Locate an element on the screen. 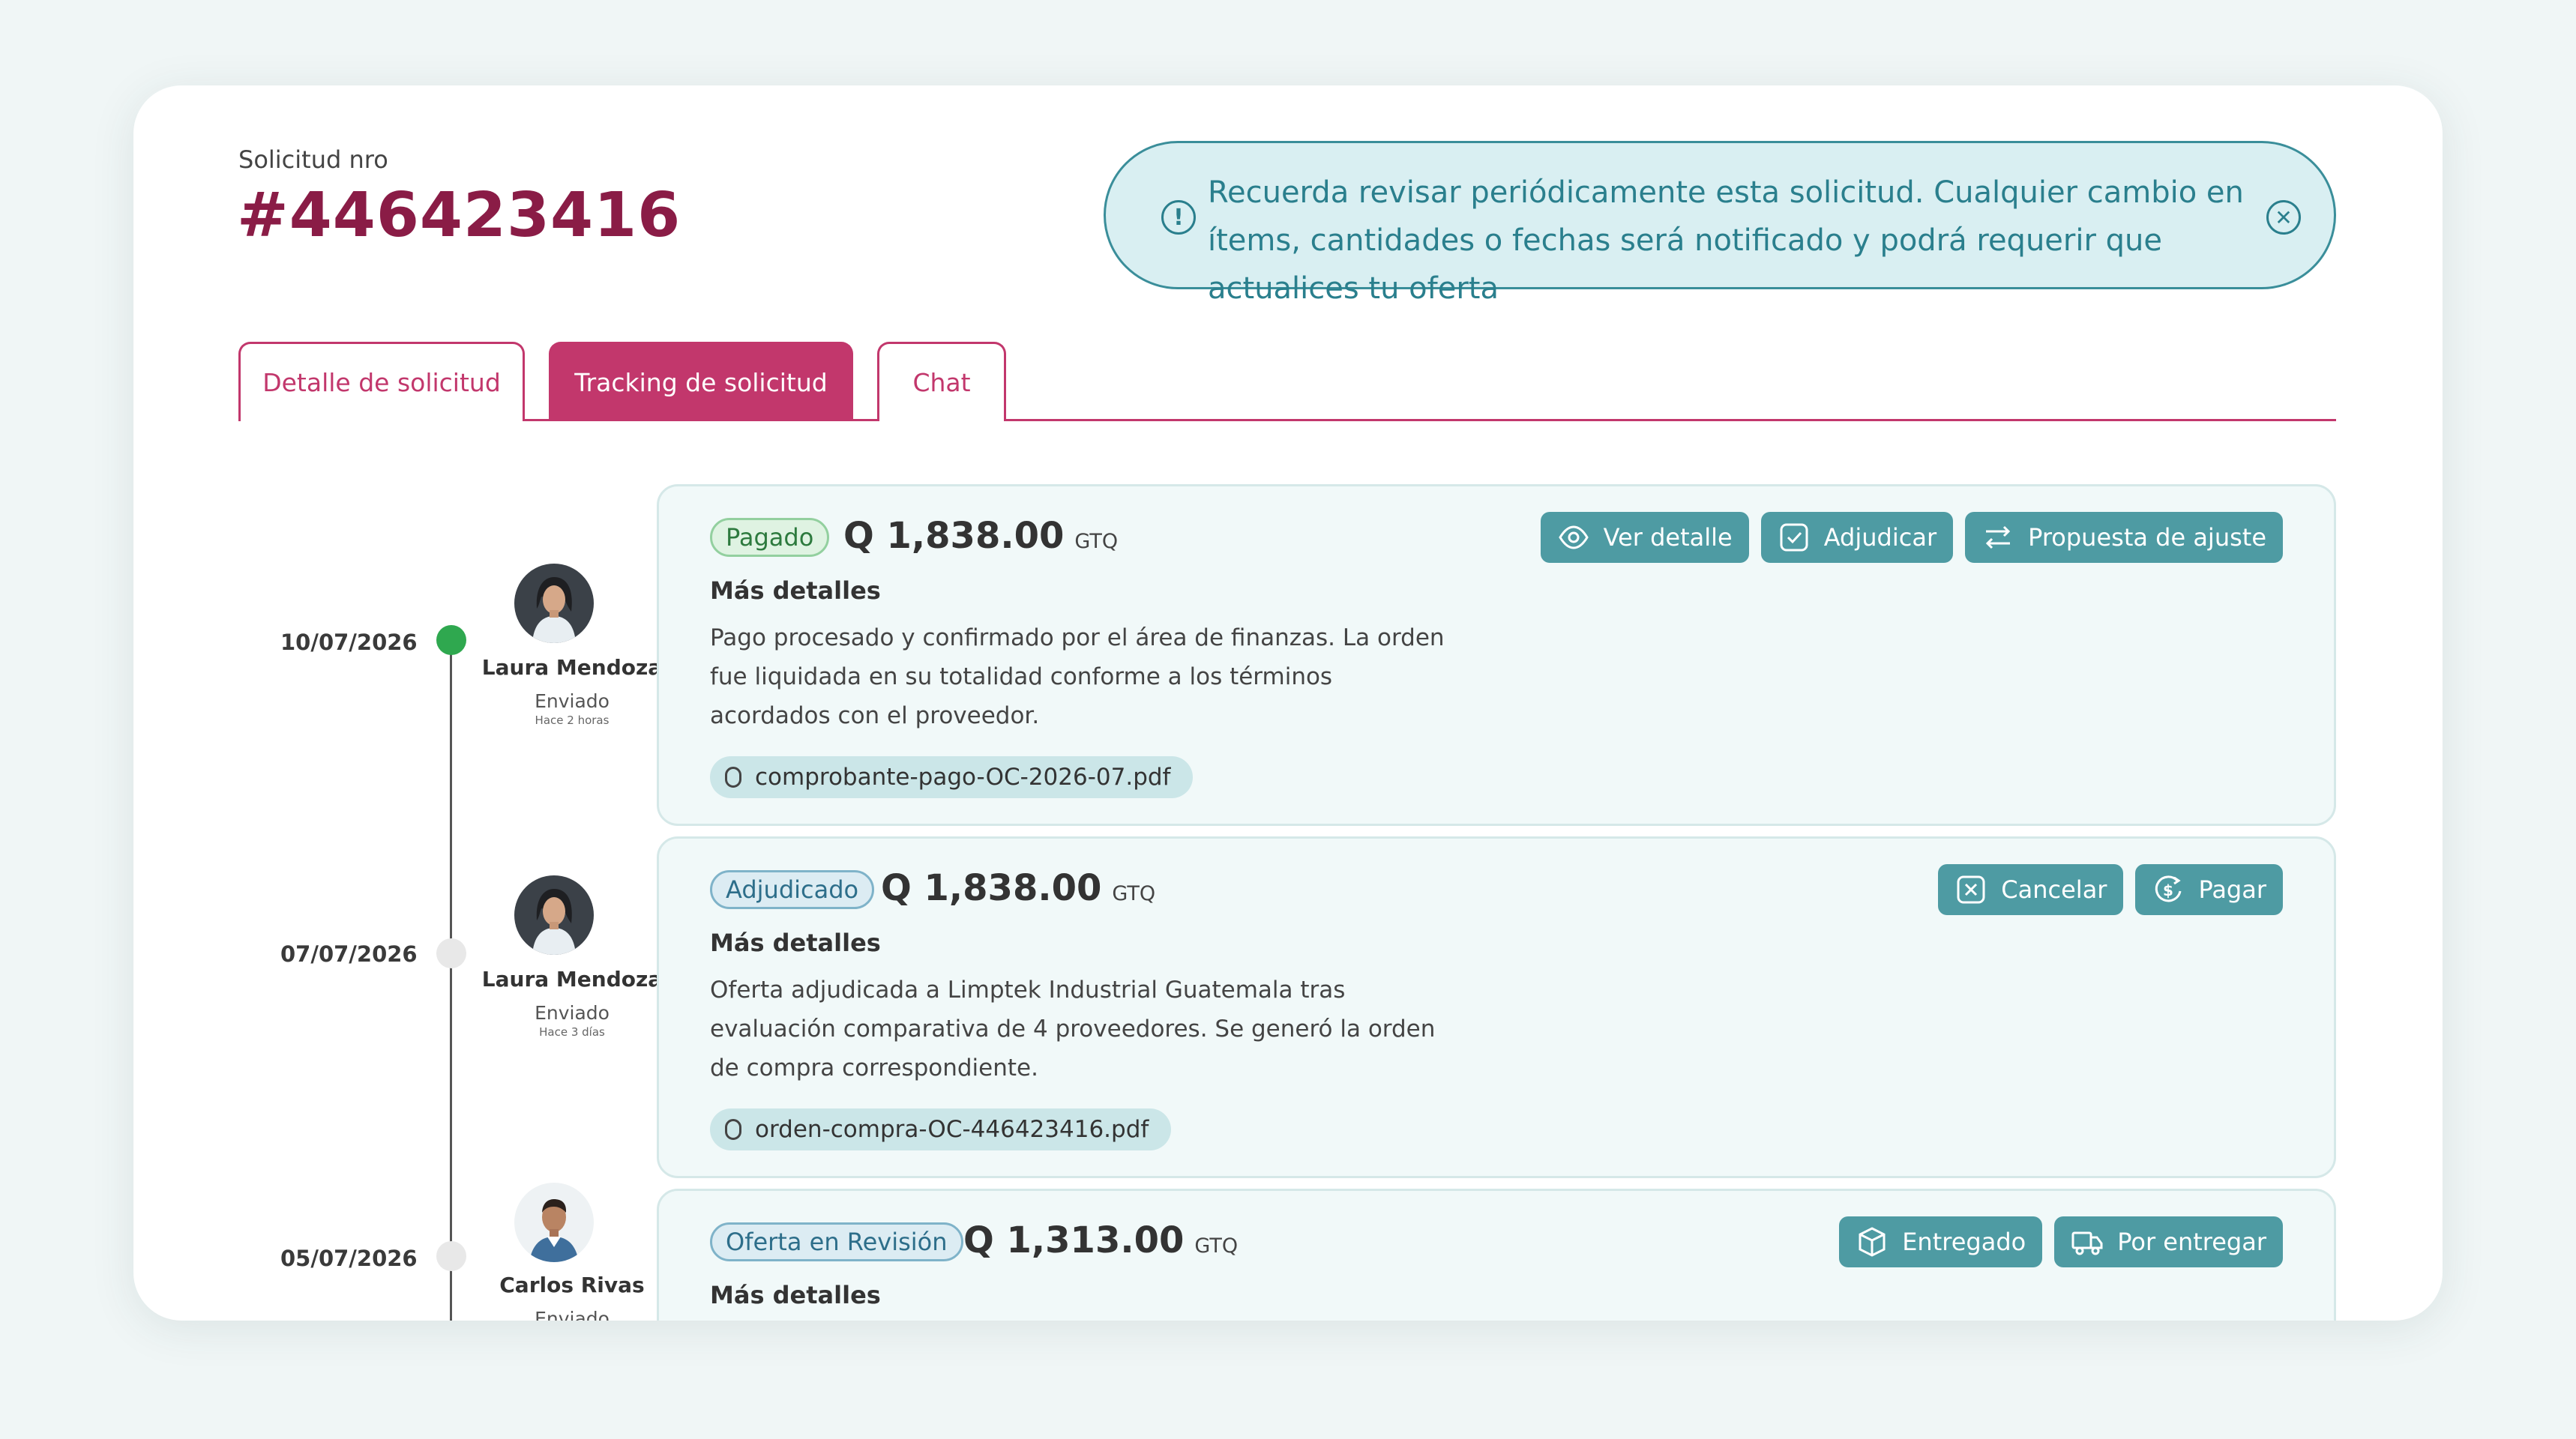 This screenshot has width=2576, height=1439. timeline-dot-done is located at coordinates (451, 640).